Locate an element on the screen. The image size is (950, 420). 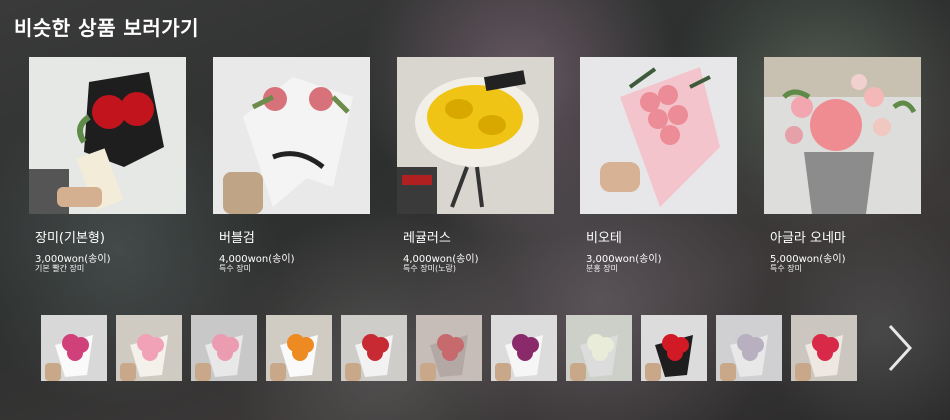
product-card-bubblegum: 버블검 4,000won(송이) 특수 장미 is located at coordinates (291, 165).